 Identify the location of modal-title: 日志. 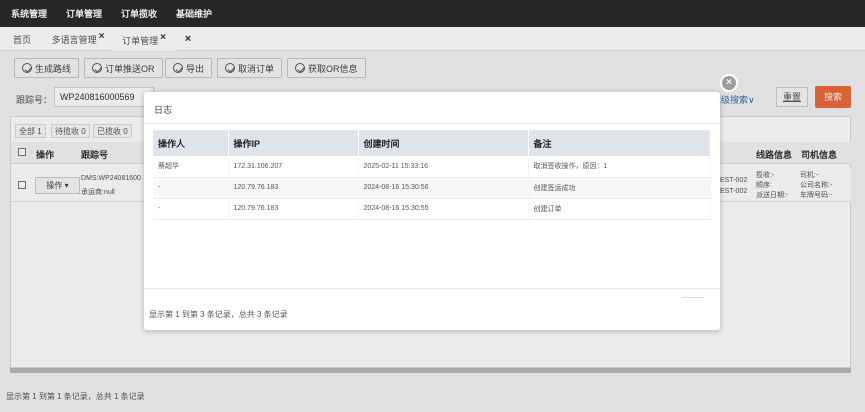
(163, 110).